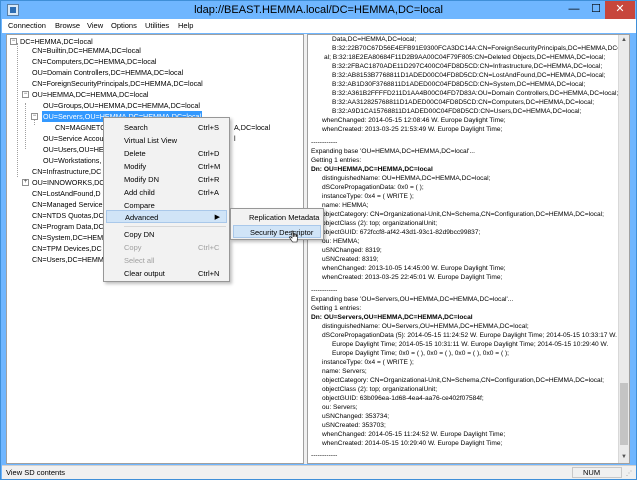  I want to click on scroll-up-icon: ▲, so click(624, 40).